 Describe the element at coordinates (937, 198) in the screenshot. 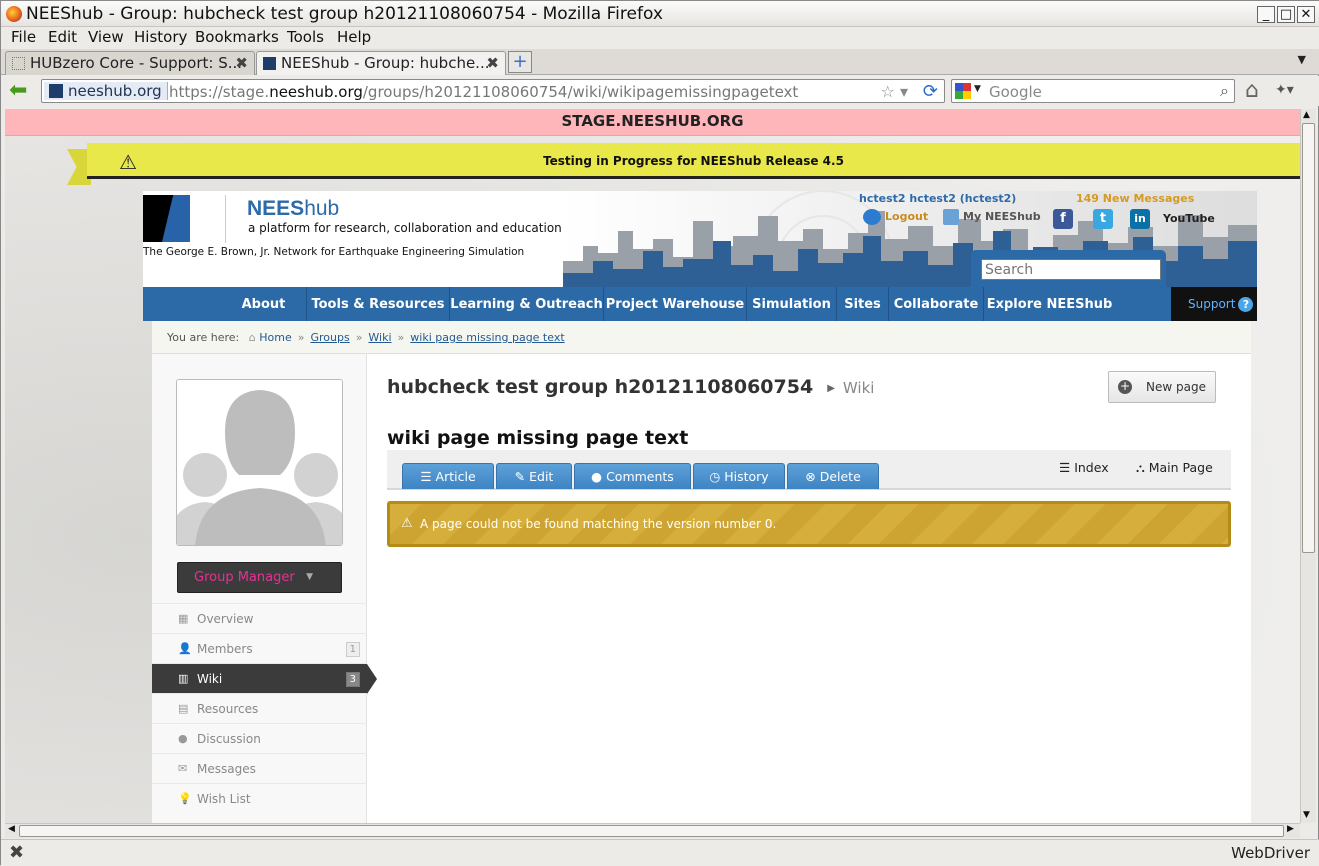

I see `username-link: hctest2 hctest2 (hctest2)` at that location.